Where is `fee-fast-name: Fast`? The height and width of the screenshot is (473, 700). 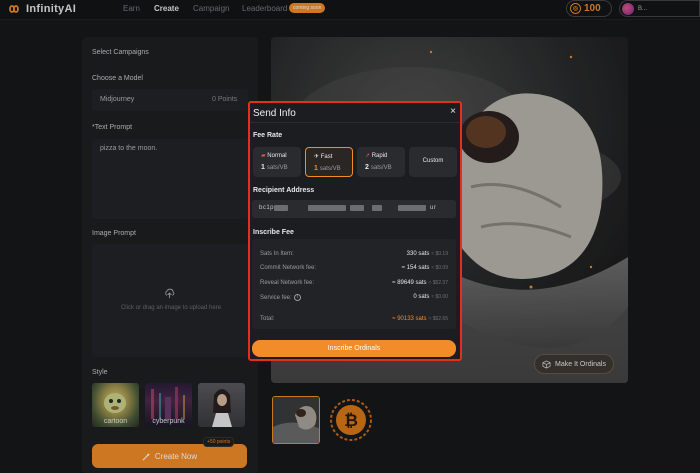
fee-fast-name: Fast is located at coordinates (326, 157).